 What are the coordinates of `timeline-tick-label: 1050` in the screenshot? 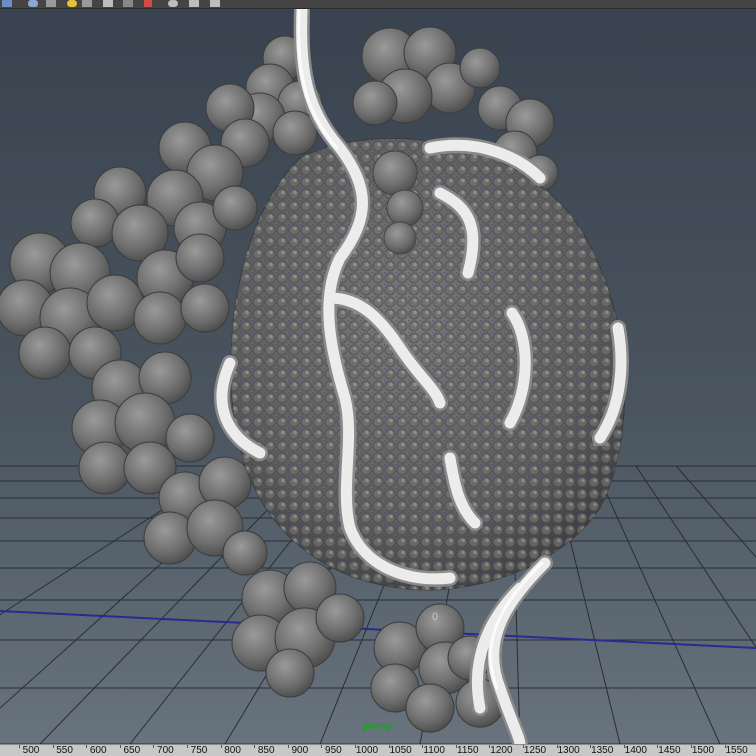 It's located at (400, 750).